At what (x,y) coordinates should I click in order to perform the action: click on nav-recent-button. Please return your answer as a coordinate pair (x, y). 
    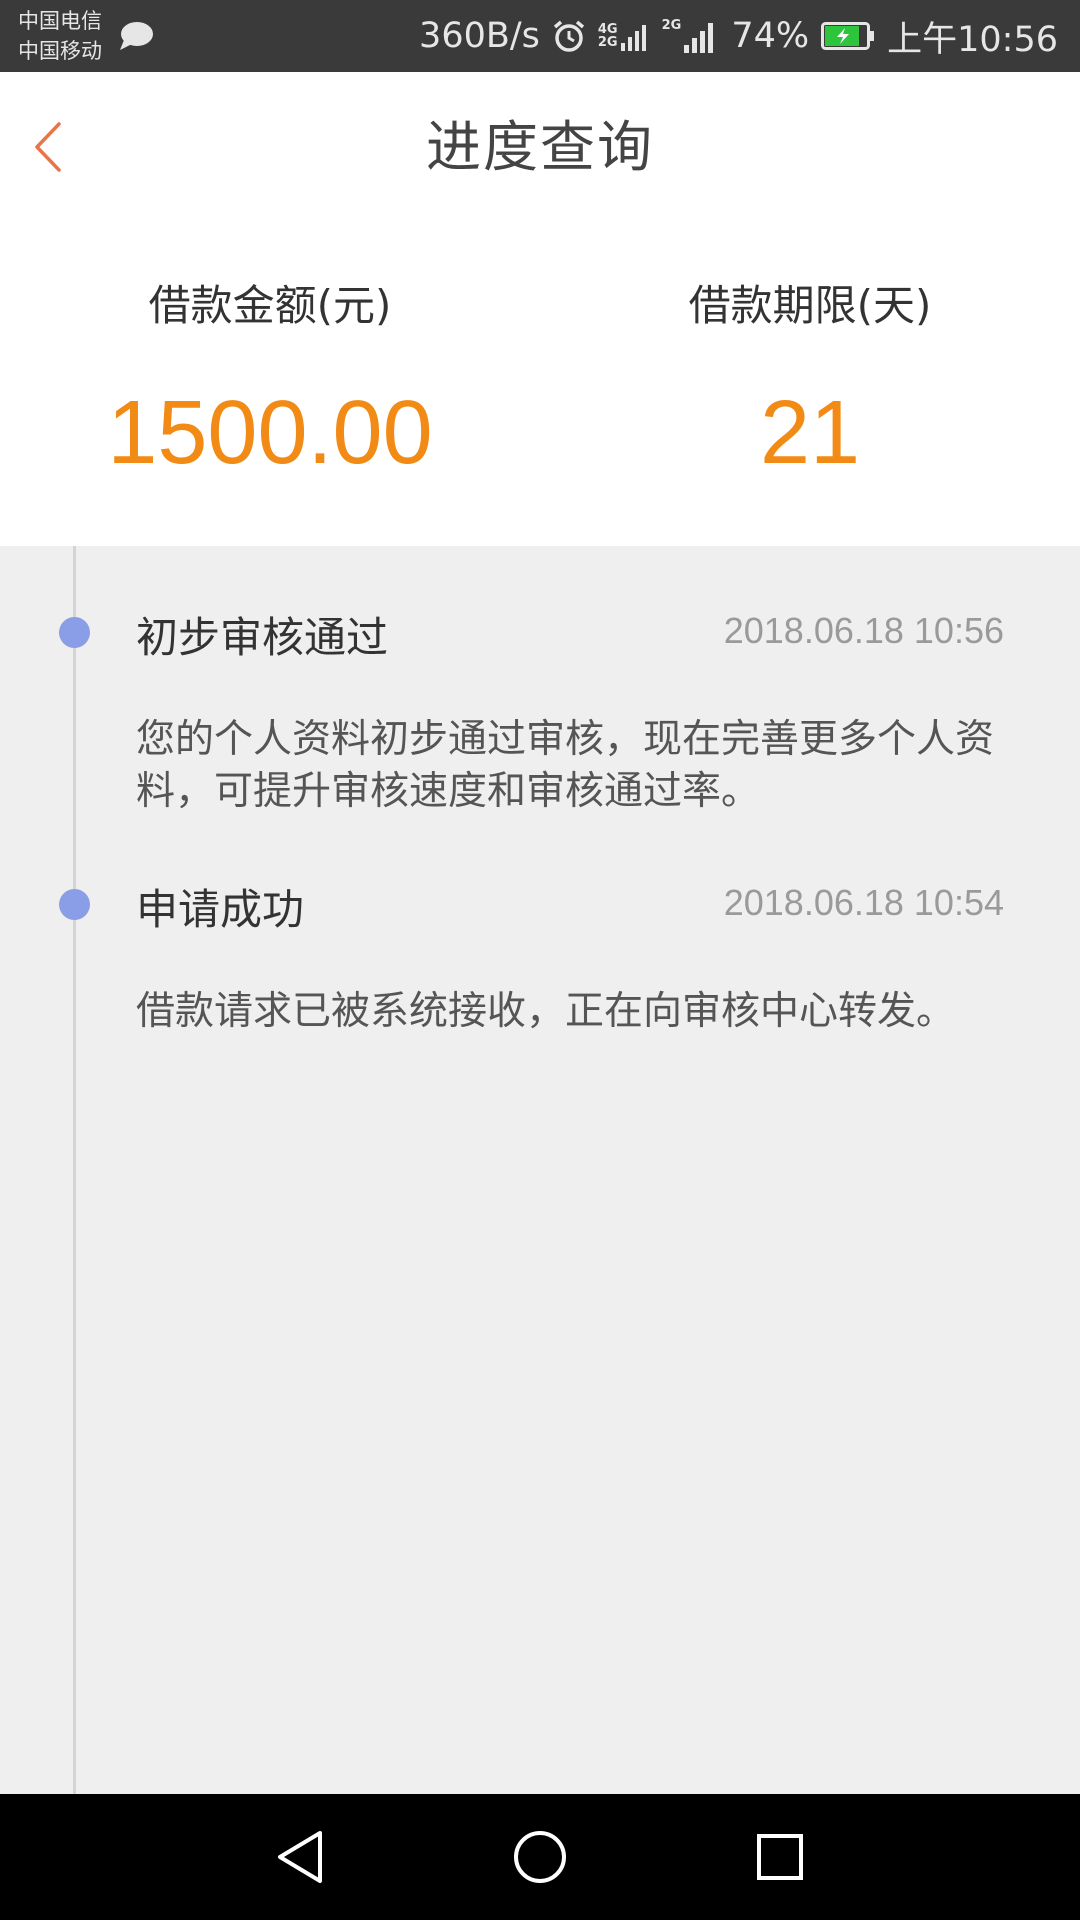
    Looking at the image, I should click on (780, 1857).